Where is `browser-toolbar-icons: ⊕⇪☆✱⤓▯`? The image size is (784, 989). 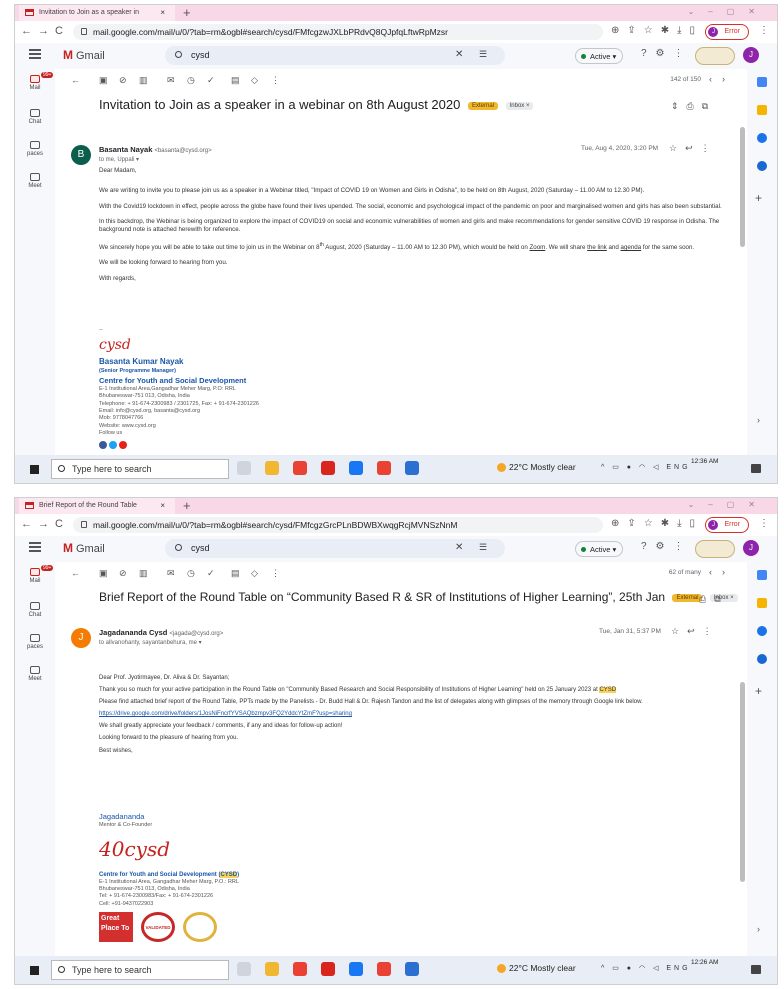
browser-toolbar-icons: ⊕⇪☆✱⤓▯ is located at coordinates (657, 30).